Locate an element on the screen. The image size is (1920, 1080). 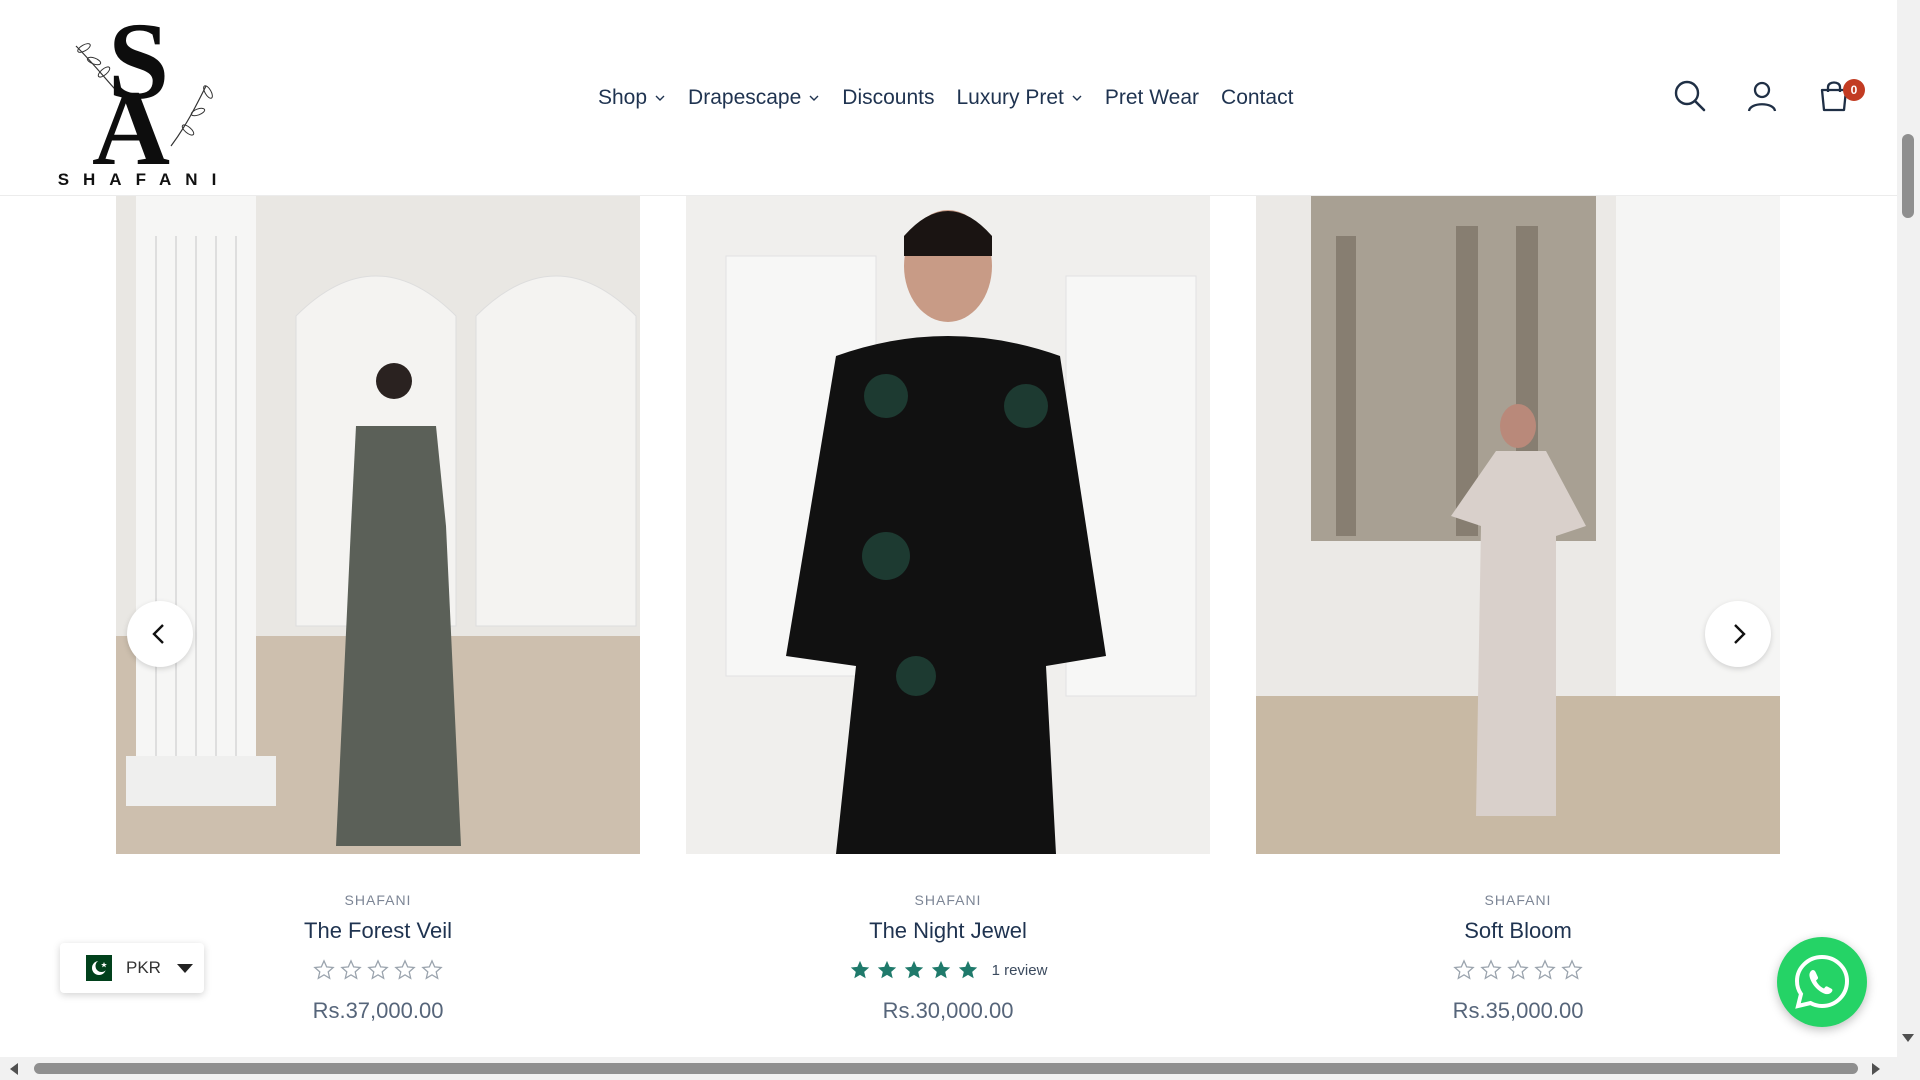
whatsapp-chat-button is located at coordinates (1822, 982).